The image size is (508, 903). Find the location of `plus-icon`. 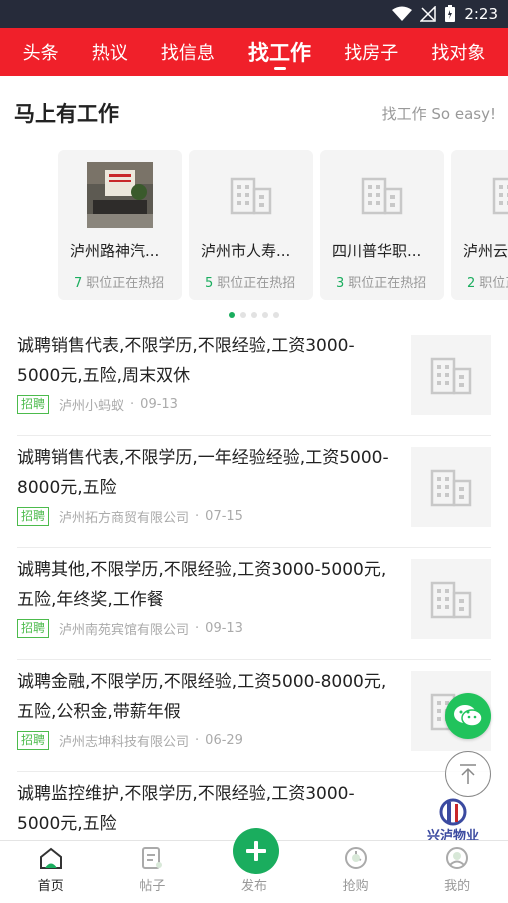

plus-icon is located at coordinates (256, 851).